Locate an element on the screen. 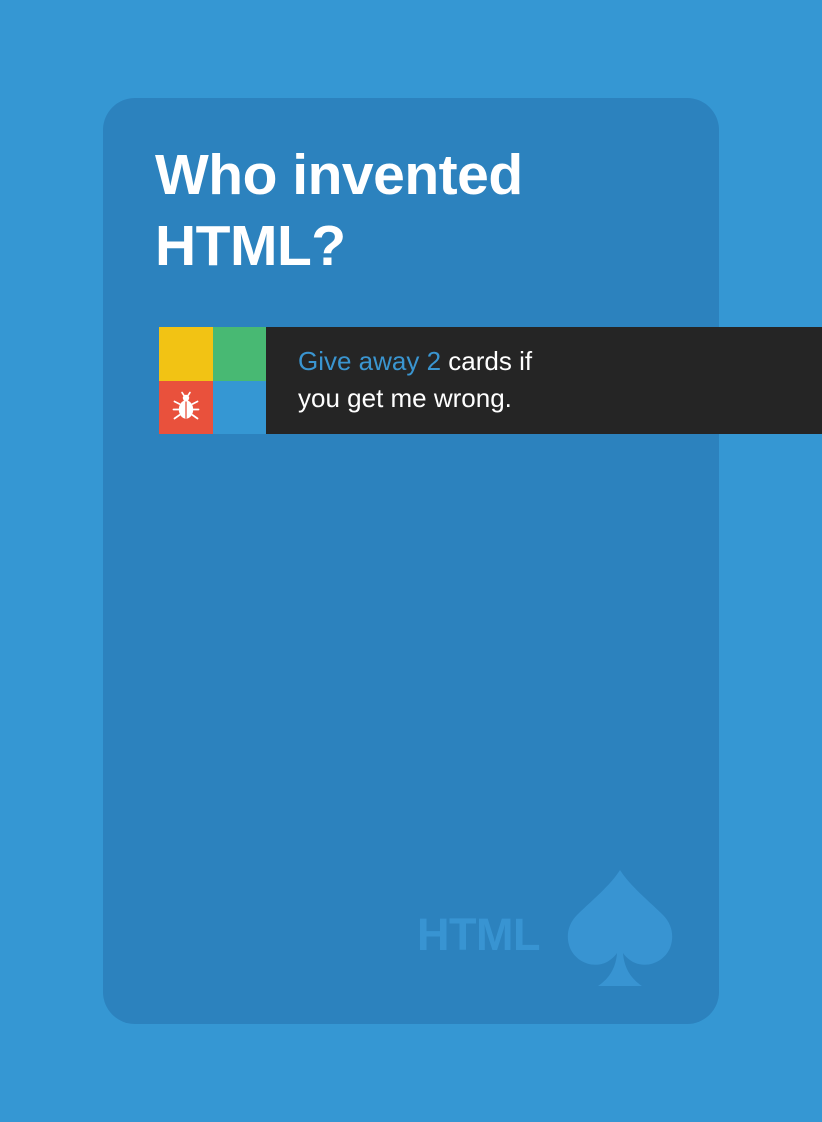 This screenshot has height=1122, width=822. rule-line-2: you get me wrong. is located at coordinates (405, 398).